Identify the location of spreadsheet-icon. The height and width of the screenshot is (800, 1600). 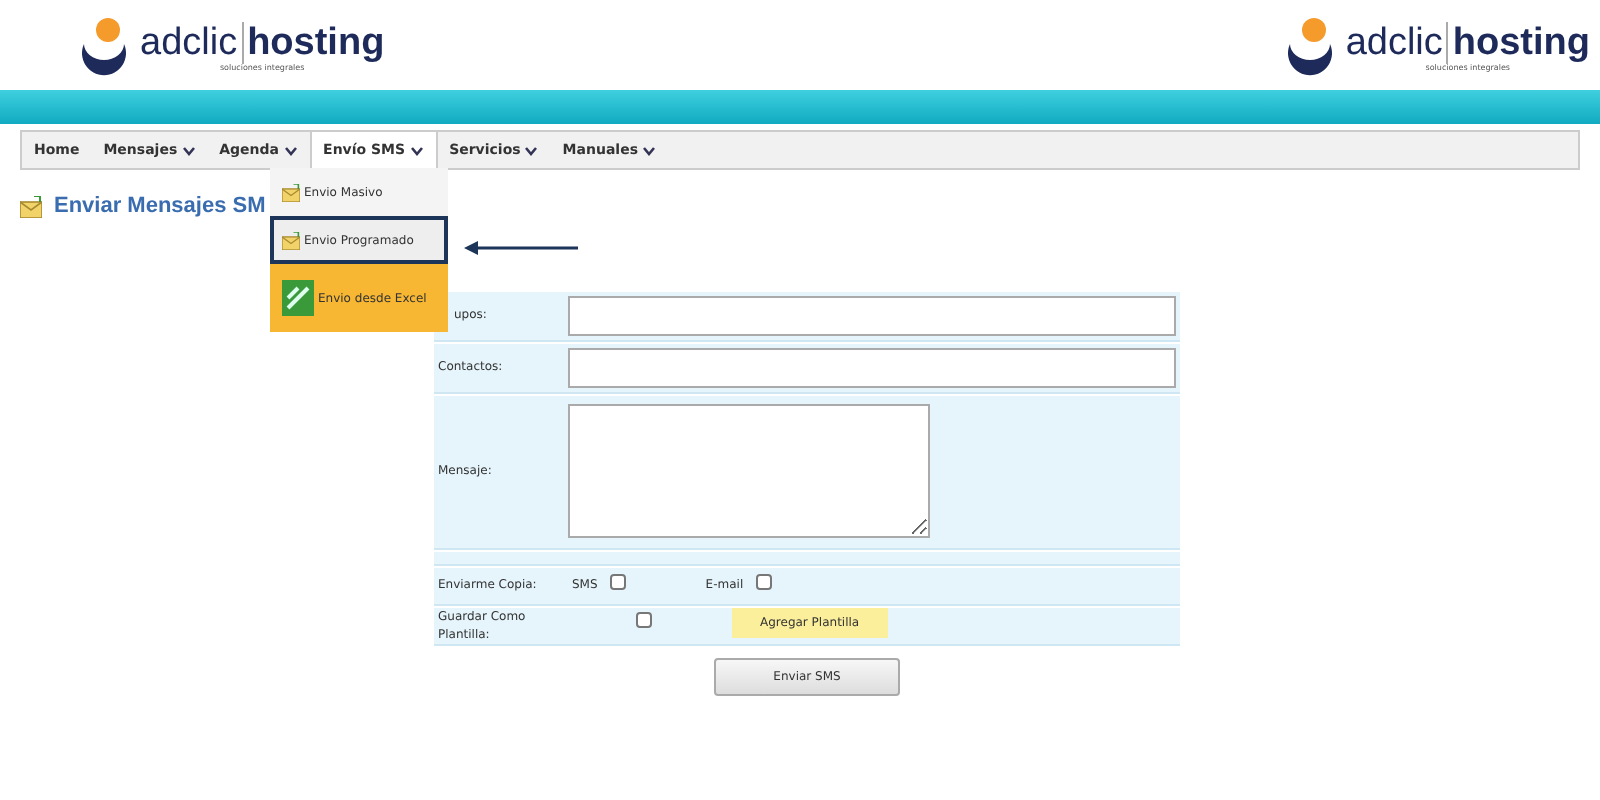
(298, 298).